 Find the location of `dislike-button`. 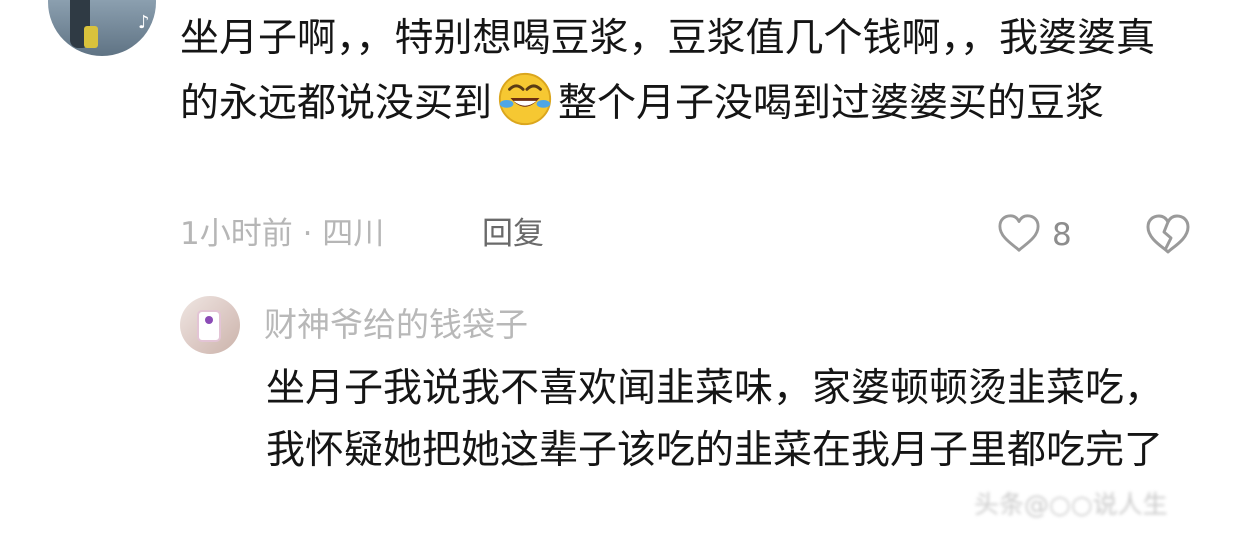

dislike-button is located at coordinates (1168, 235).